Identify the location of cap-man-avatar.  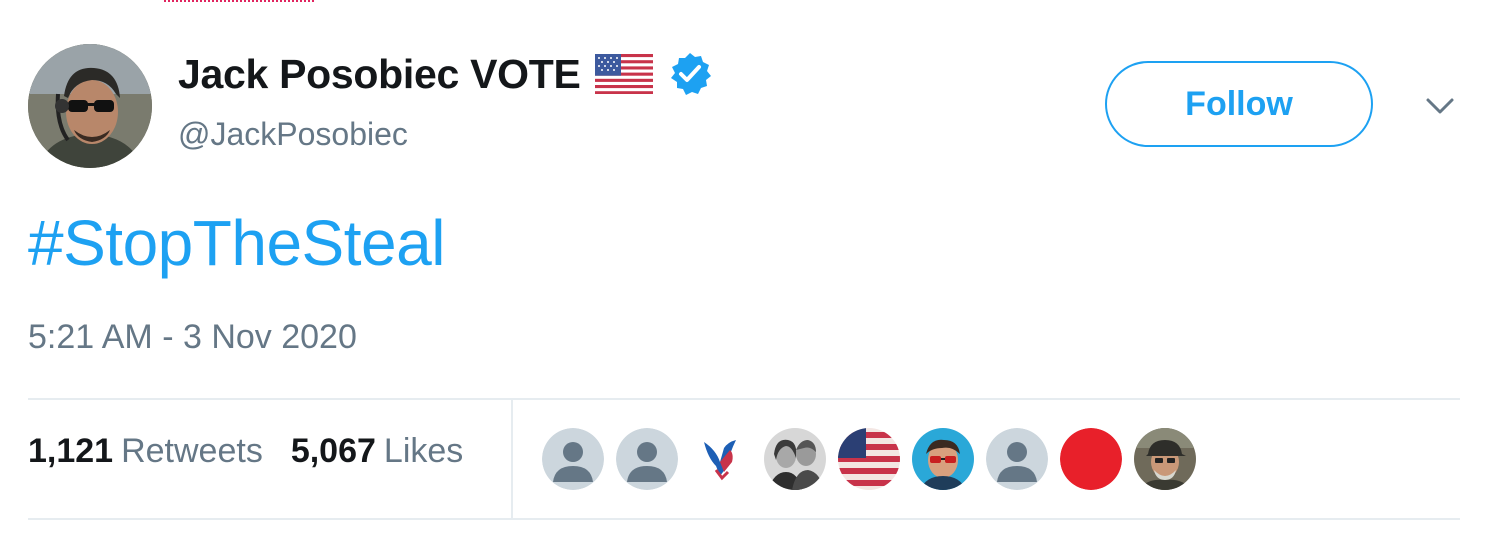
(1165, 459).